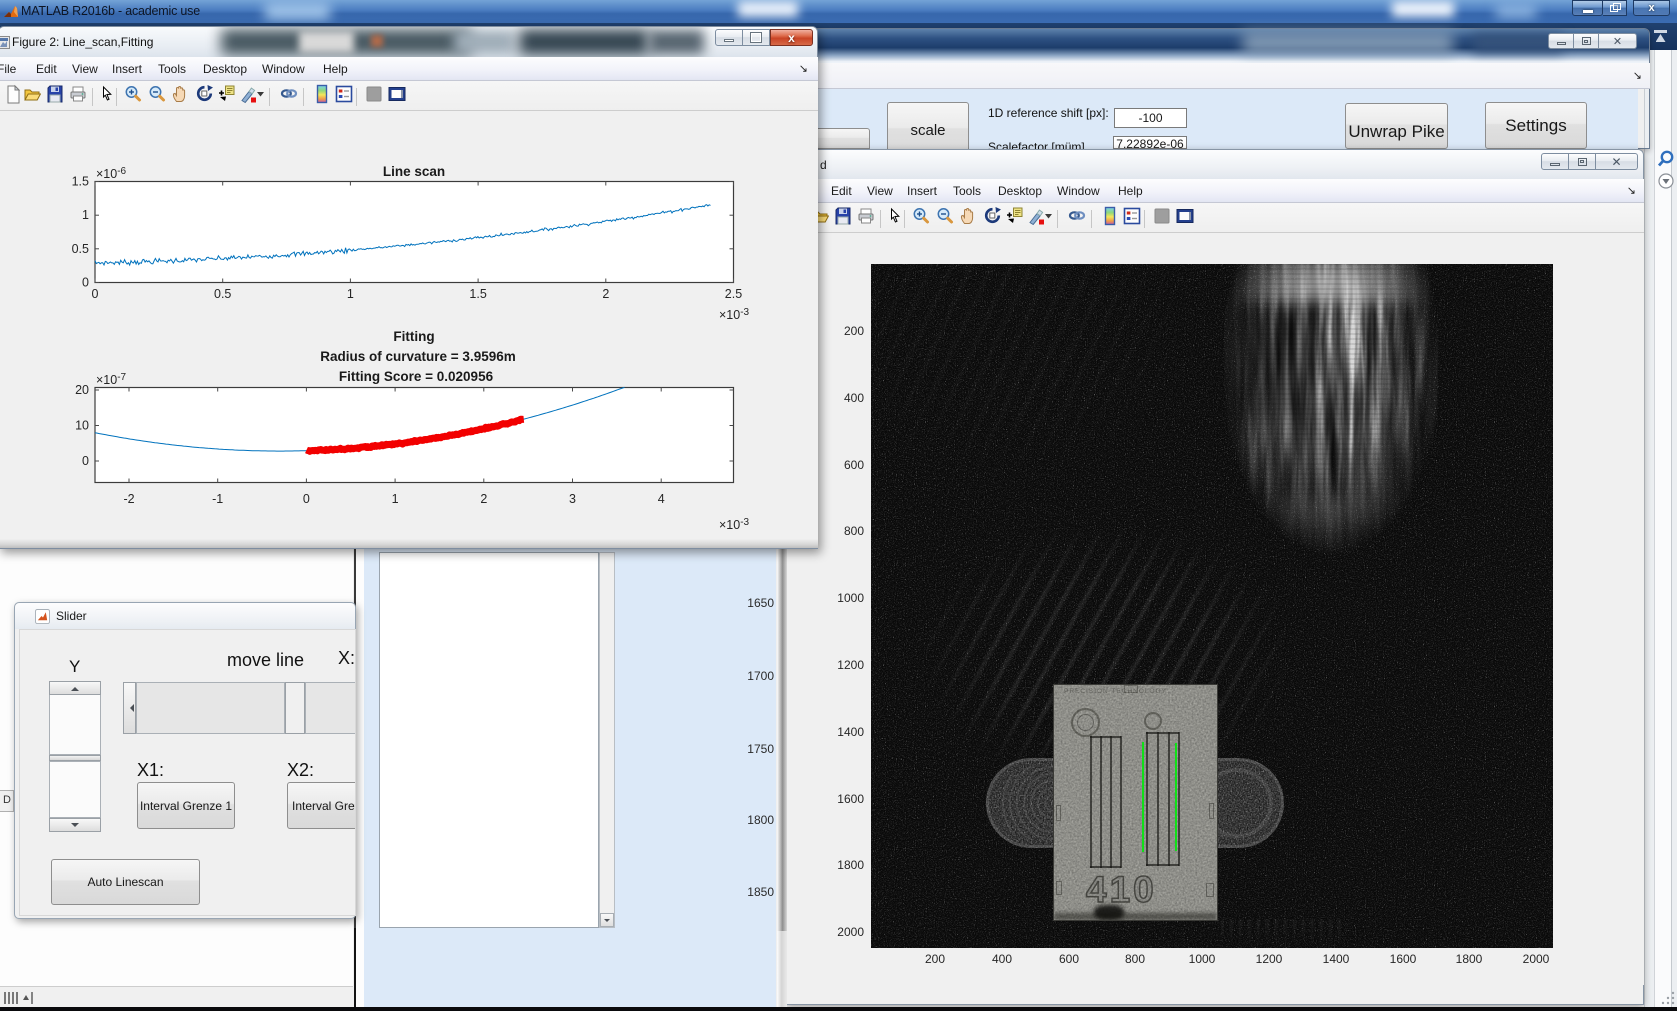 This screenshot has width=1677, height=1011. What do you see at coordinates (217, 499) in the screenshot?
I see `svg-text: -1` at bounding box center [217, 499].